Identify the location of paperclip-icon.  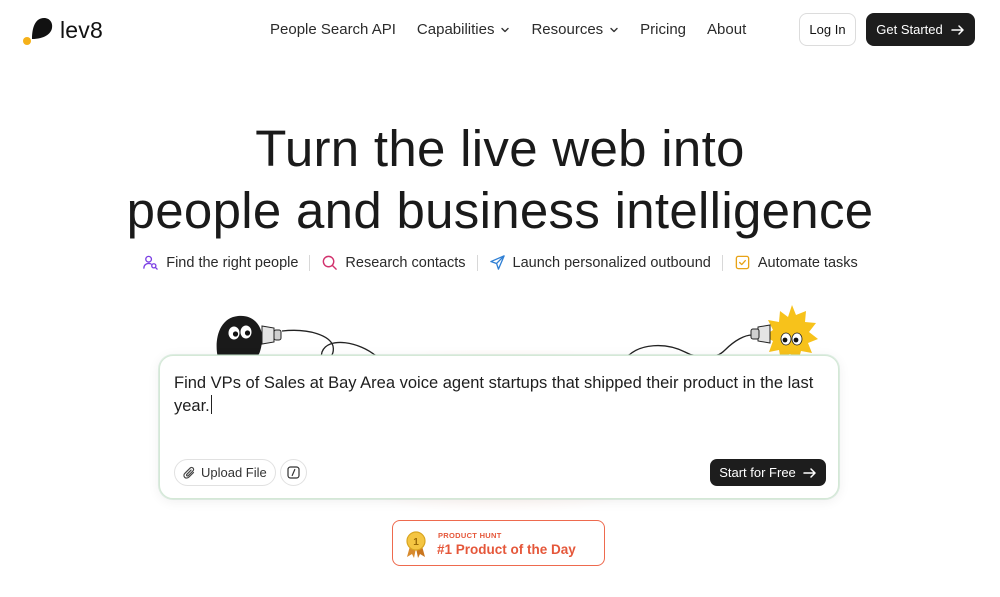
(189, 472).